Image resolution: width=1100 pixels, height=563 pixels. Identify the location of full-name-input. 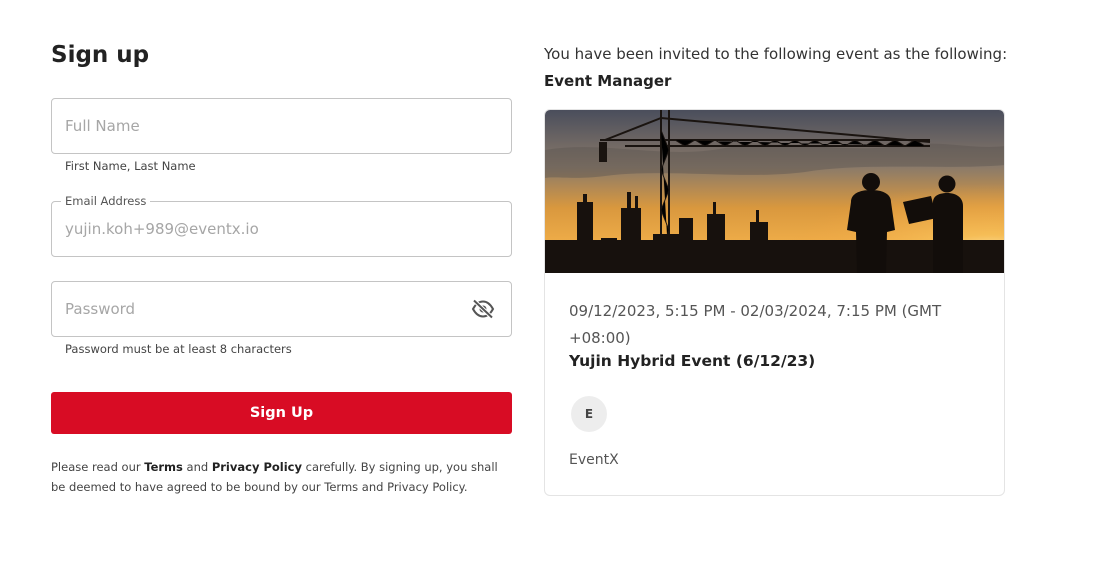
(265, 126).